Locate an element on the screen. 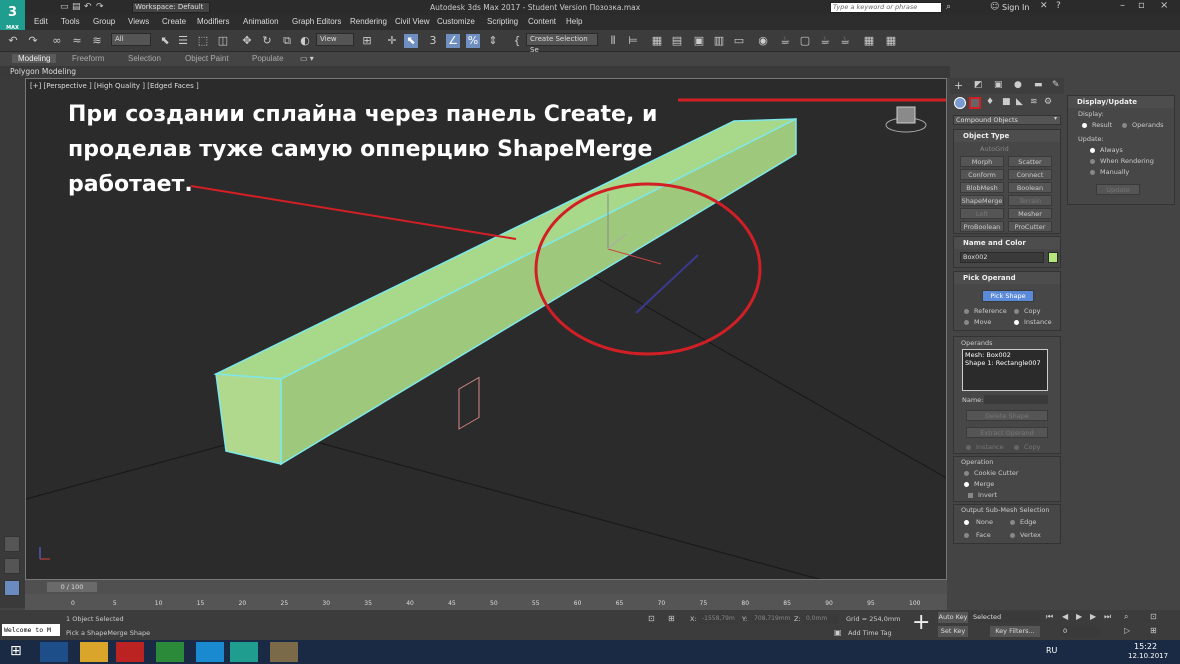 The height and width of the screenshot is (664, 1180). ribbon-options-icon: ▭ ▾ is located at coordinates (307, 58).